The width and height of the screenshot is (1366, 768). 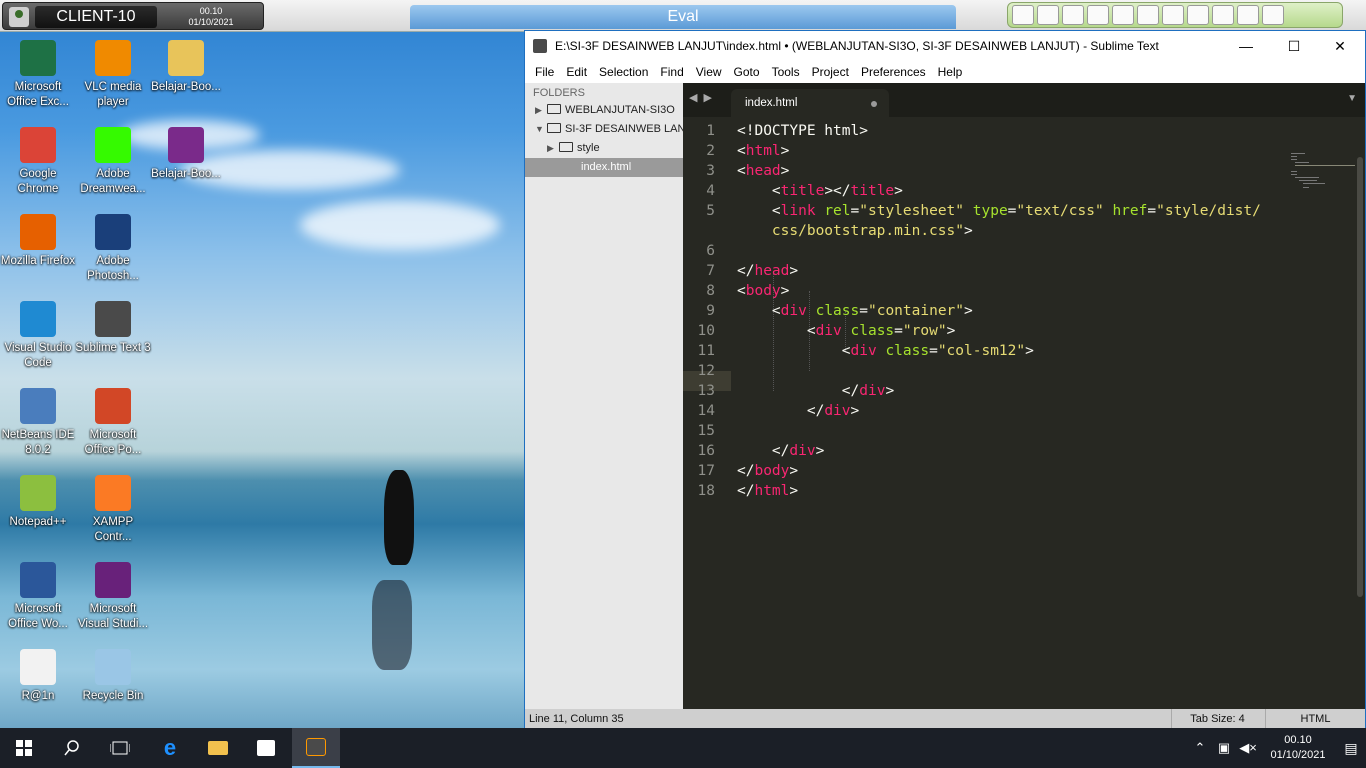 What do you see at coordinates (1048, 15) in the screenshot?
I see `chart-icon` at bounding box center [1048, 15].